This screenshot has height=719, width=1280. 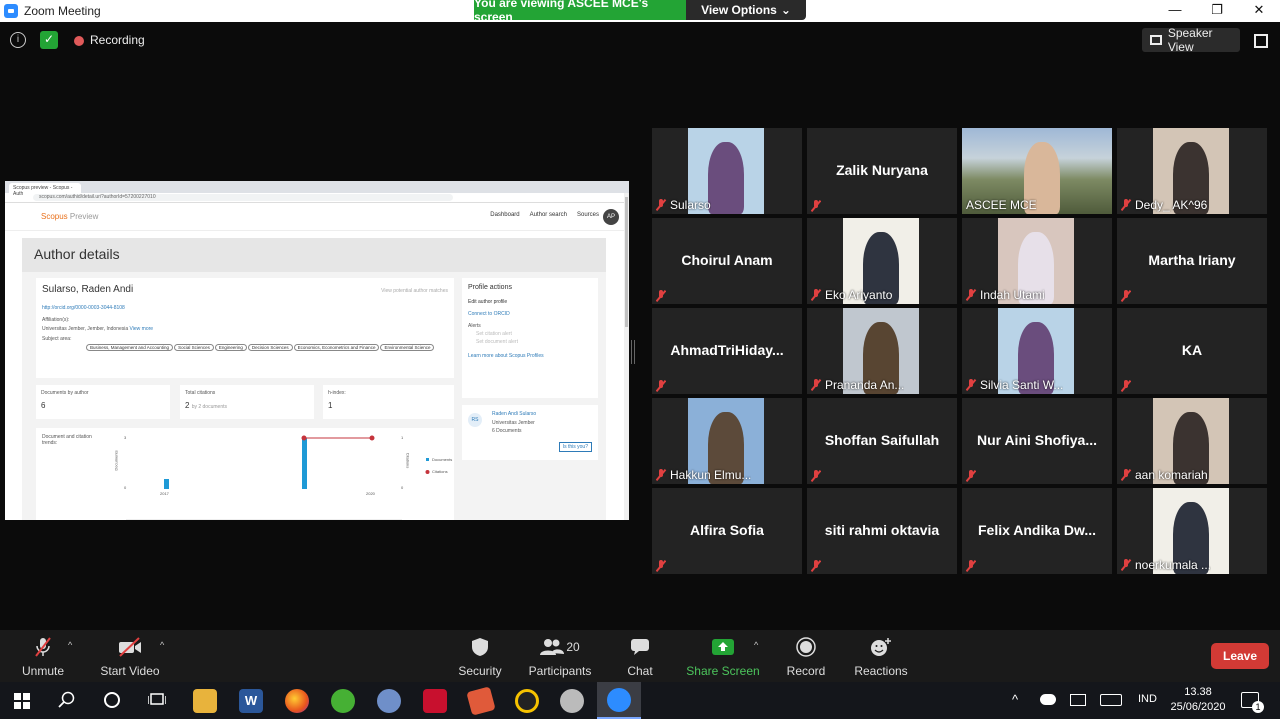 What do you see at coordinates (130, 657) in the screenshot?
I see `start-video-button: Start Video` at bounding box center [130, 657].